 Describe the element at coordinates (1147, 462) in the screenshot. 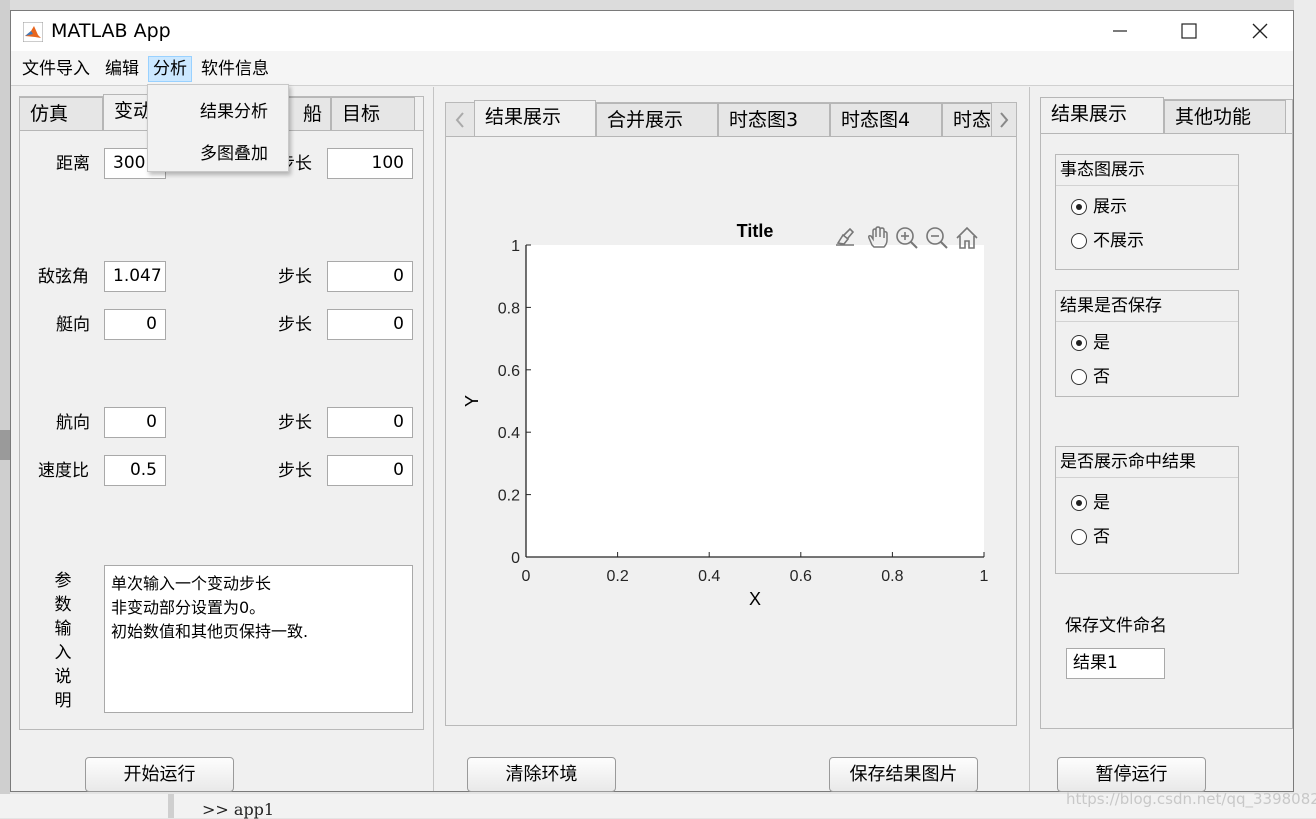

I see `group-title: 是否展示命中结果` at that location.